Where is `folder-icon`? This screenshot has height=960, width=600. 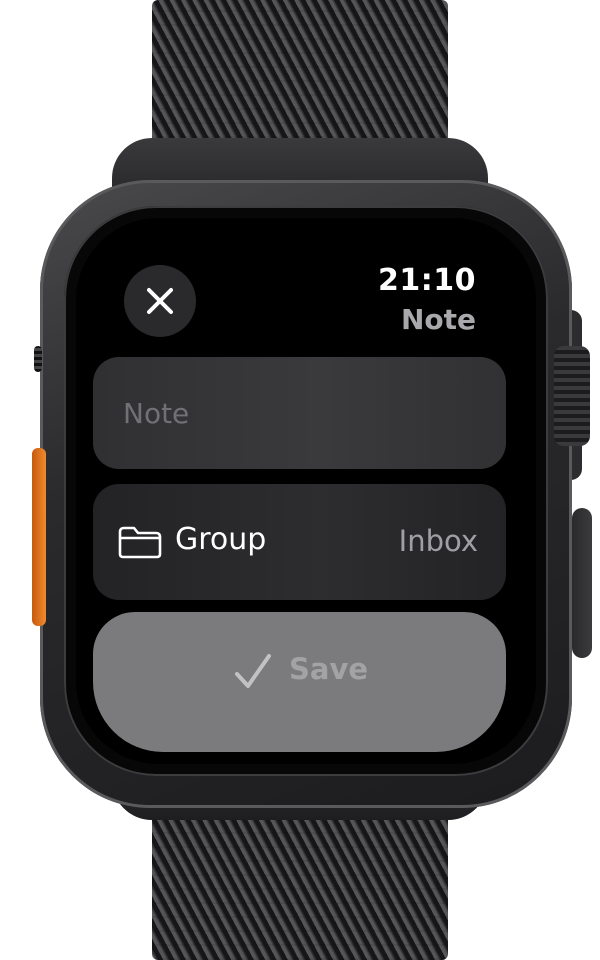 folder-icon is located at coordinates (140, 542).